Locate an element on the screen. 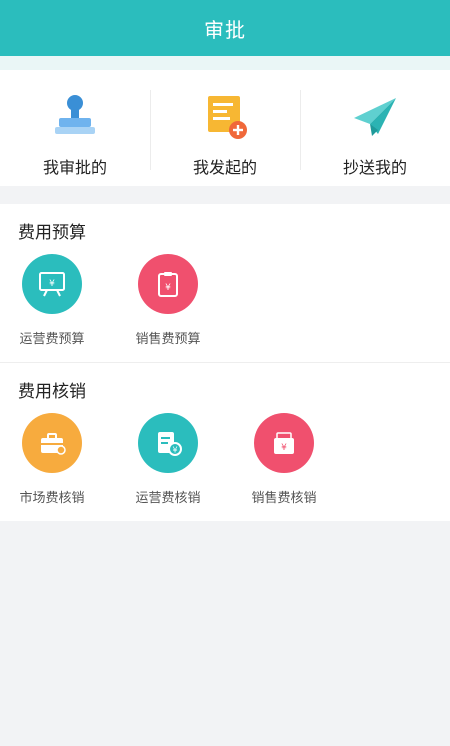 This screenshot has width=450, height=746. presentation-board-icon: ¥ is located at coordinates (52, 284).